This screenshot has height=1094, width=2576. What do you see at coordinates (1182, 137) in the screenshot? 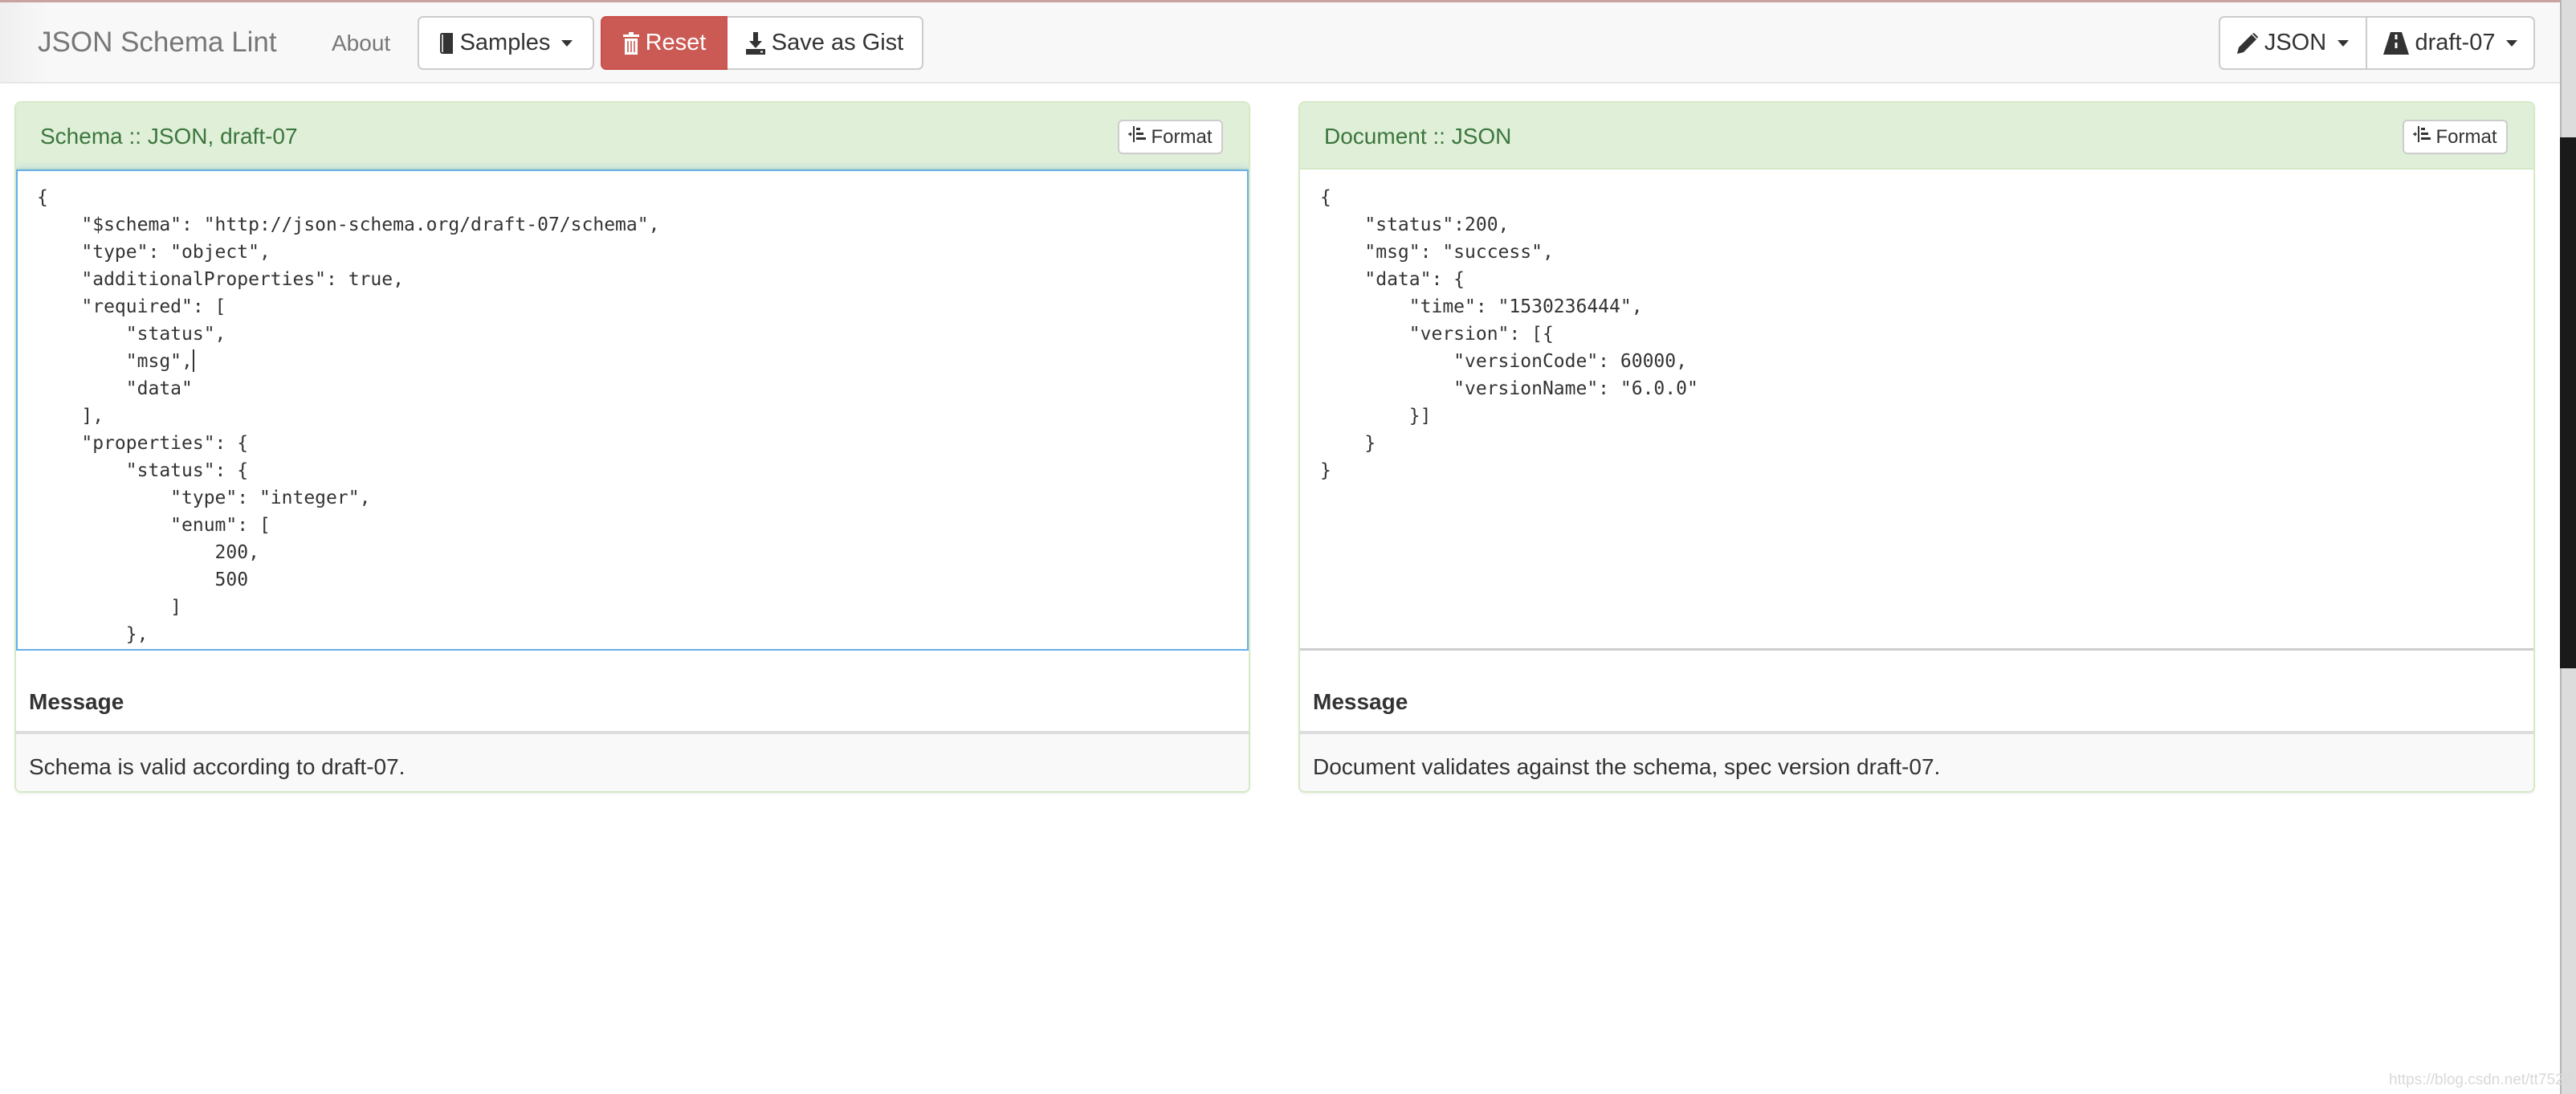
I see `schema-format-label: Format` at bounding box center [1182, 137].